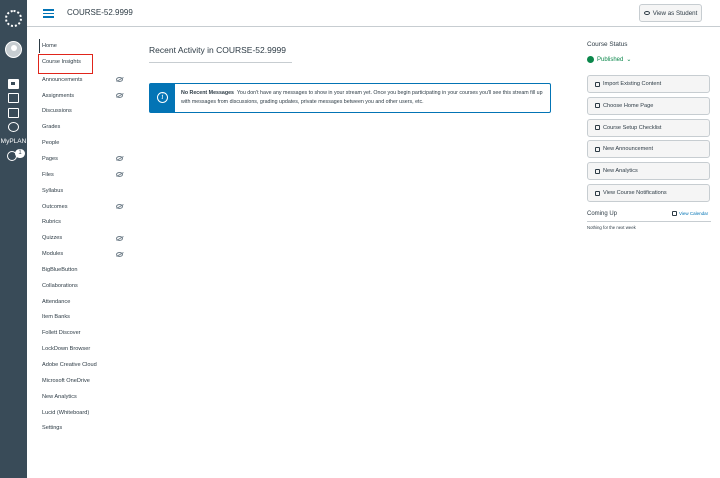 The width and height of the screenshot is (720, 478). What do you see at coordinates (13, 239) in the screenshot?
I see `global-nav: MyPLAN 1` at bounding box center [13, 239].